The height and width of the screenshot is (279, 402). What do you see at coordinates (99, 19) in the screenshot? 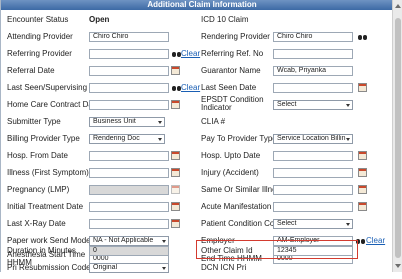
I see `encounter-status-value: Open` at bounding box center [99, 19].